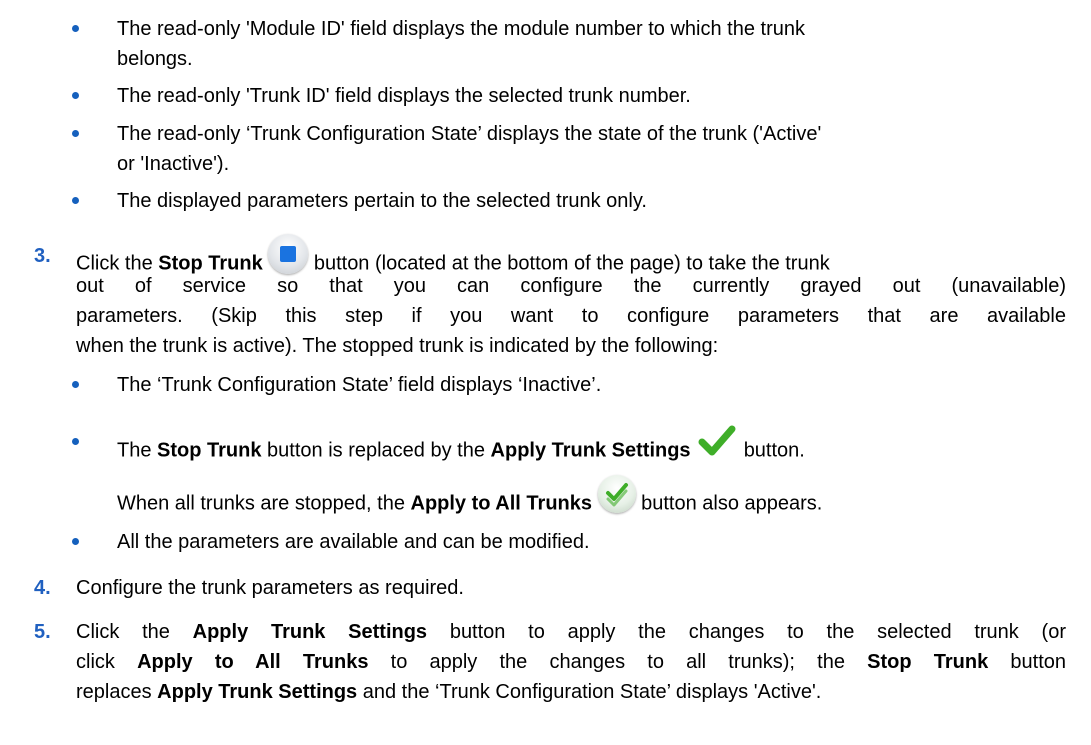  Describe the element at coordinates (288, 254) in the screenshot. I see `stop-trunk-icon` at that location.